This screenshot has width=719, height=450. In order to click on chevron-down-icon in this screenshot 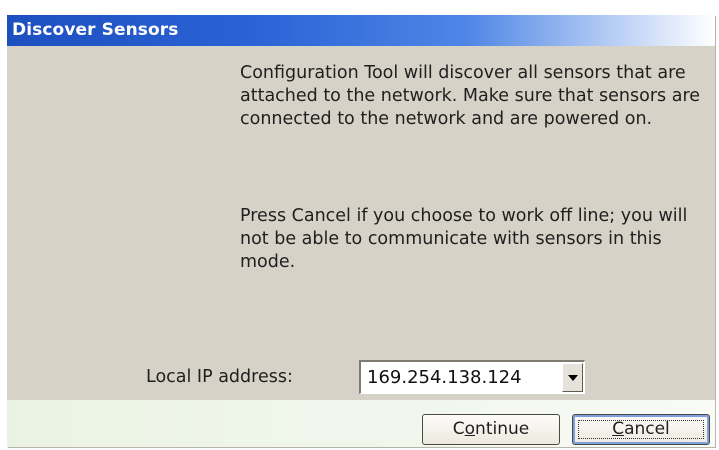, I will do `click(573, 378)`.